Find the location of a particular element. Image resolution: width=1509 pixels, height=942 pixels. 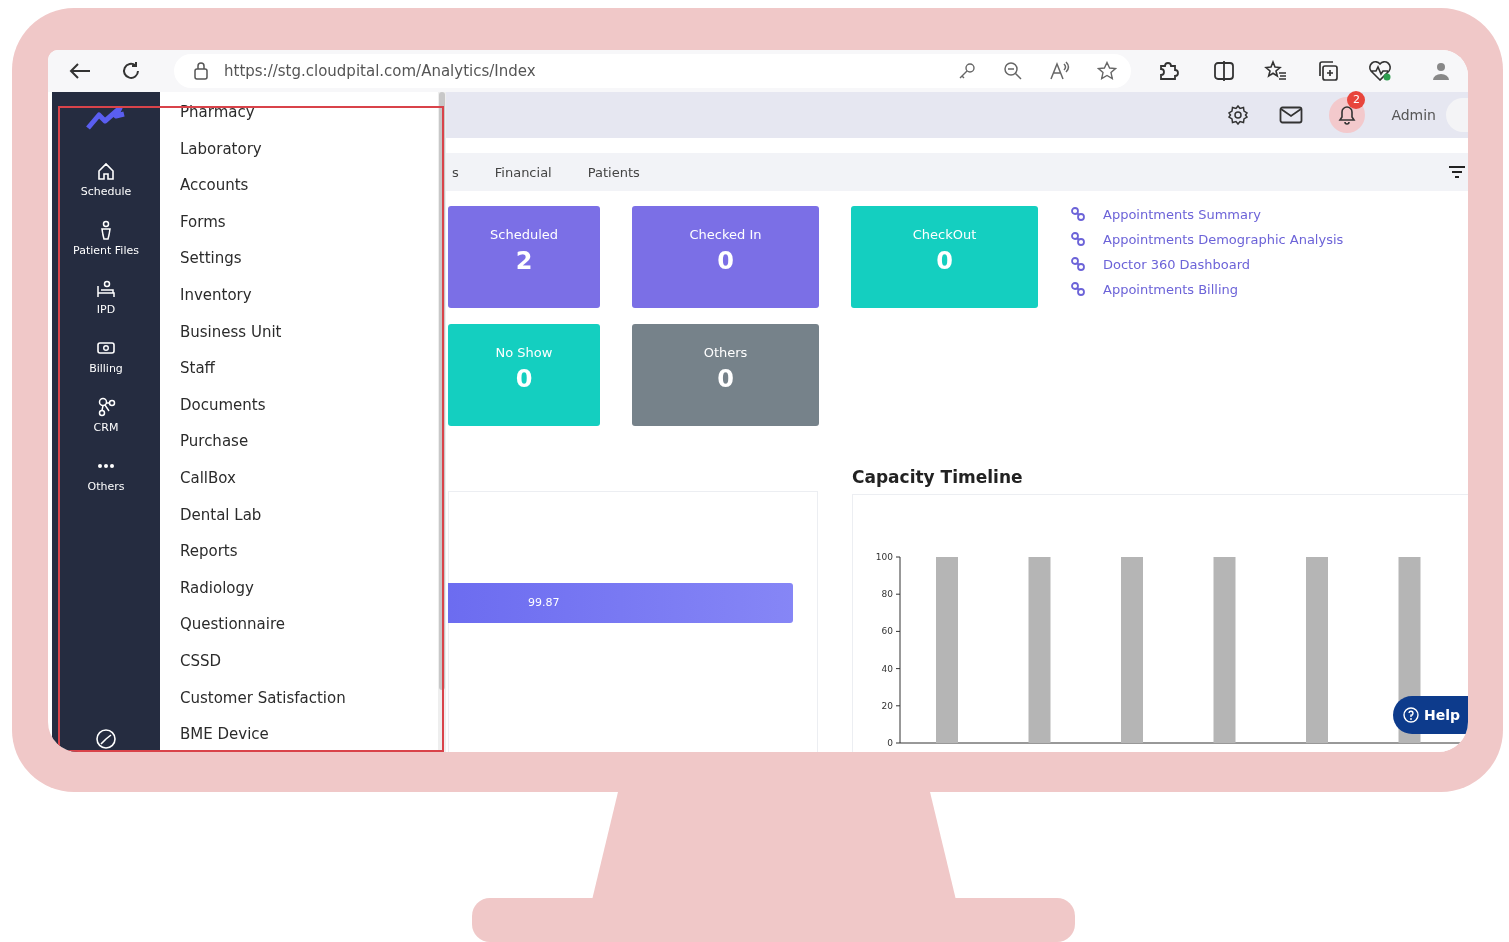

menu-item: Customer Satisfaction is located at coordinates (299, 698).